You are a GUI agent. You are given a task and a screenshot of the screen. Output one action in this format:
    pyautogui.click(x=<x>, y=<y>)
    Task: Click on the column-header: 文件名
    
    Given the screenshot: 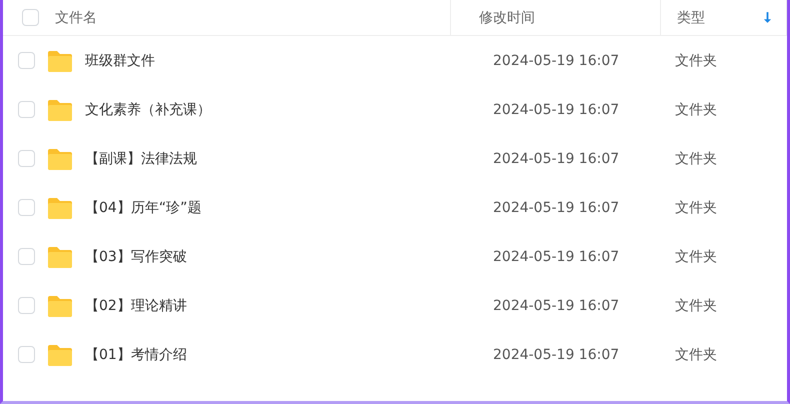 What is the action you would take?
    pyautogui.click(x=76, y=17)
    